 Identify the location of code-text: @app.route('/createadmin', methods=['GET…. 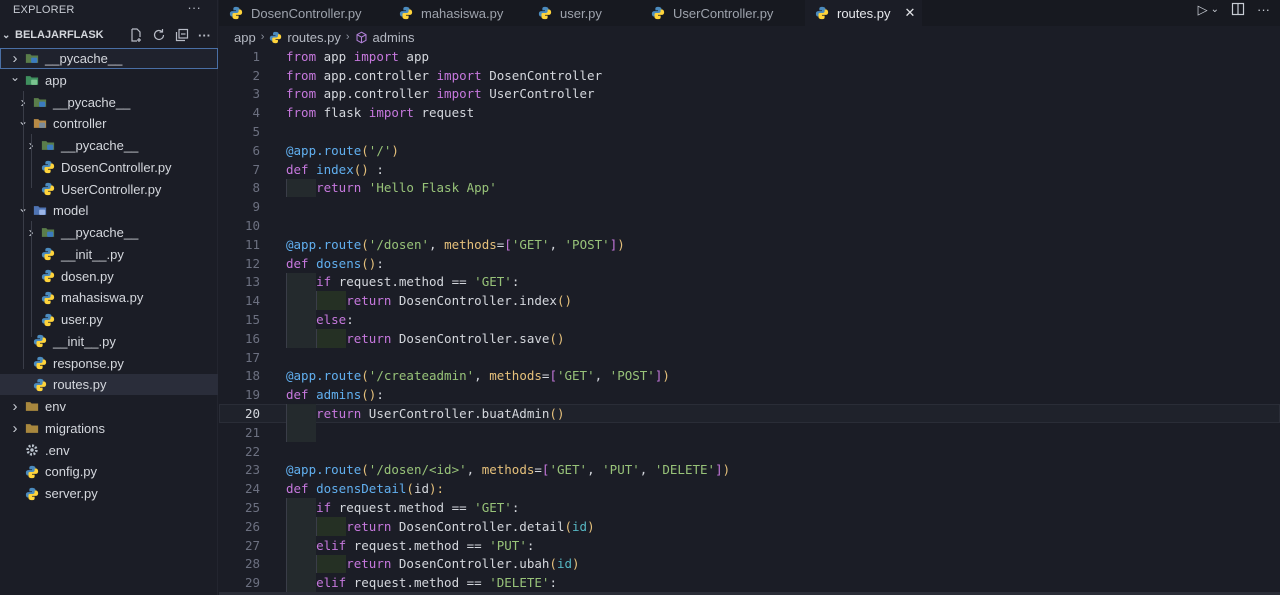
(478, 375).